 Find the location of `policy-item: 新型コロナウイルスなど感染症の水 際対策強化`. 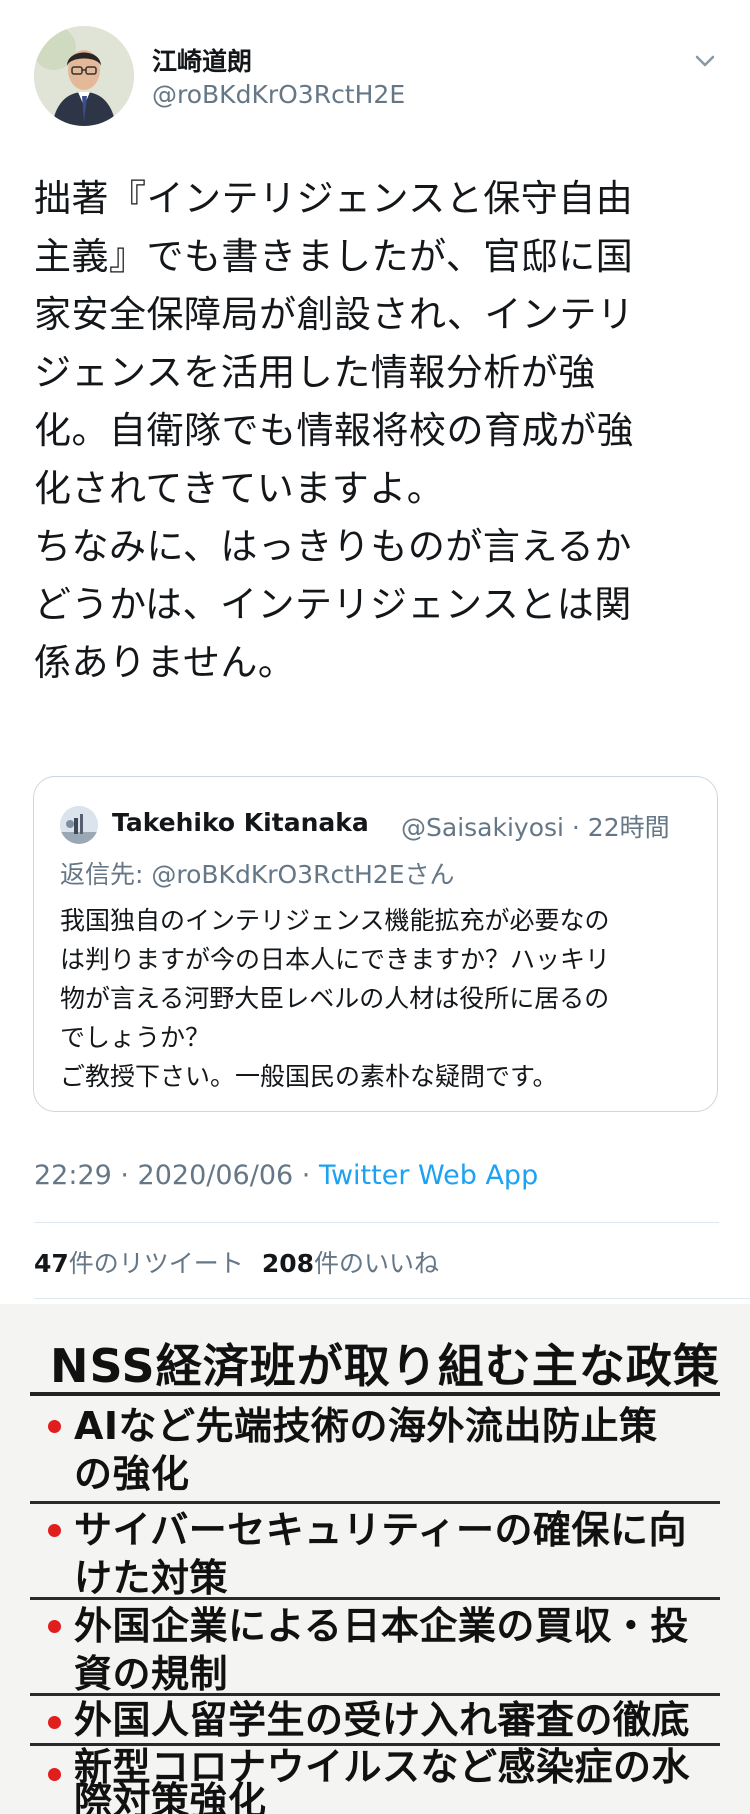

policy-item: 新型コロナウイルスなど感染症の水 際対策強化 is located at coordinates (375, 1780).